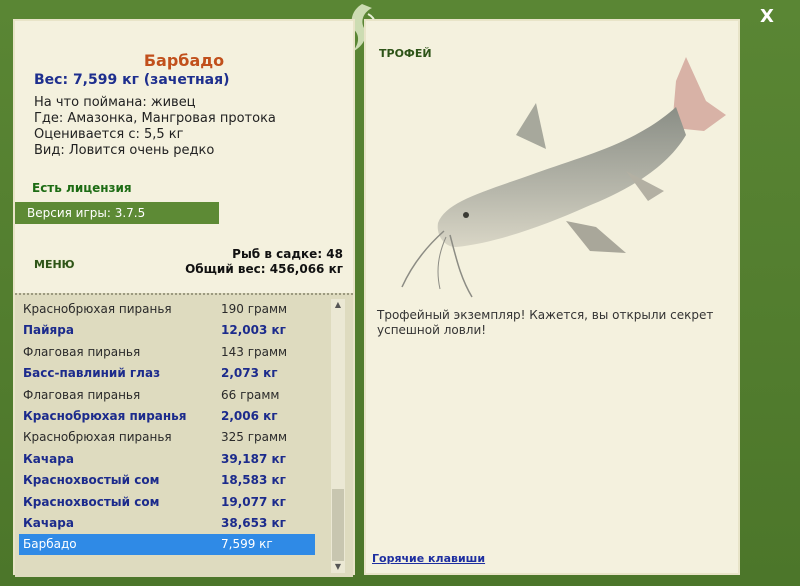 The image size is (800, 586). Describe the element at coordinates (92, 373) in the screenshot. I see `list-item-name: Басс-павлиний глаз` at that location.